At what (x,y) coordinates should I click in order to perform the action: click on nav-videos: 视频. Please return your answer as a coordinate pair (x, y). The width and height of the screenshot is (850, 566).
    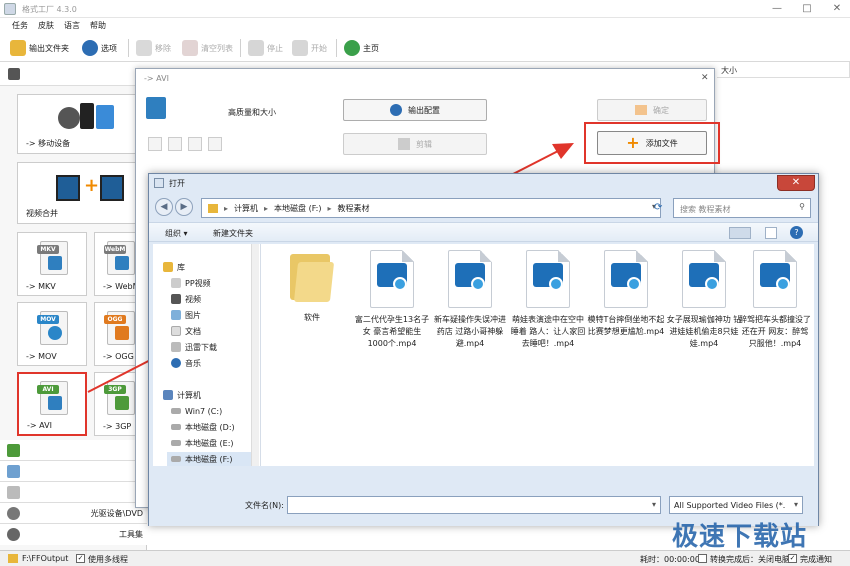
    Looking at the image, I should click on (186, 299).